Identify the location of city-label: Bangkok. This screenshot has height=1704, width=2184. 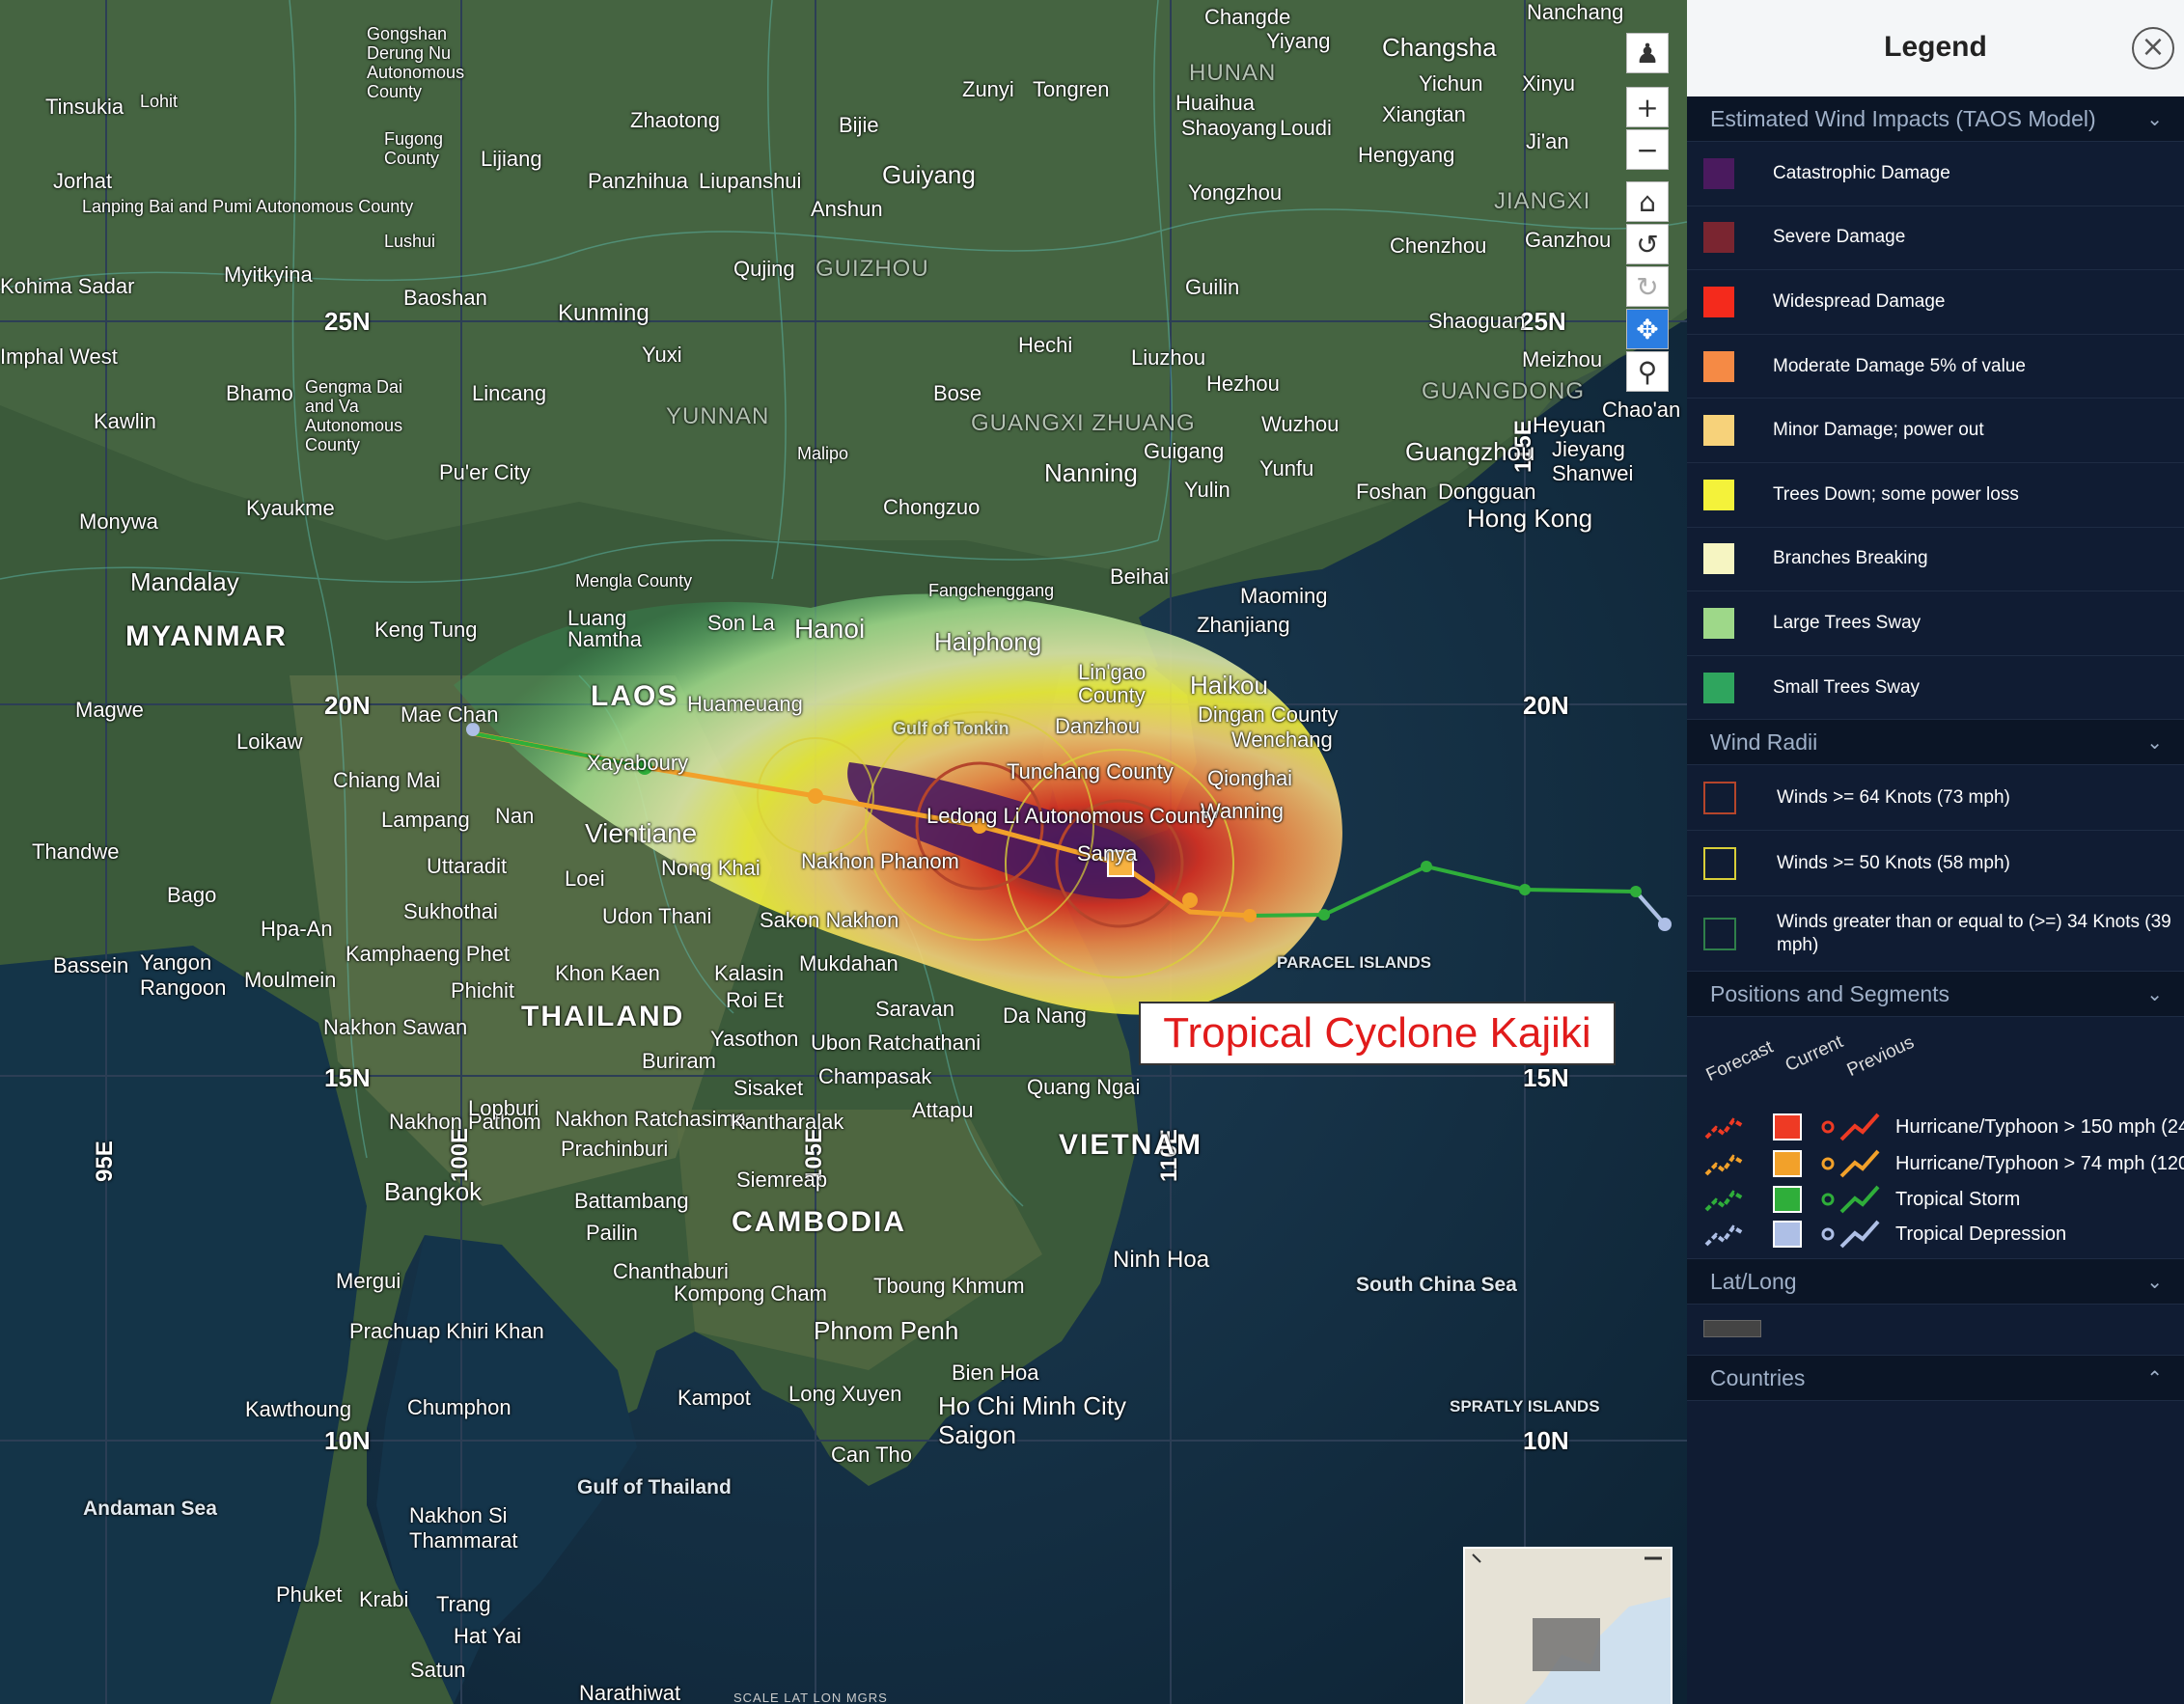
(434, 1191).